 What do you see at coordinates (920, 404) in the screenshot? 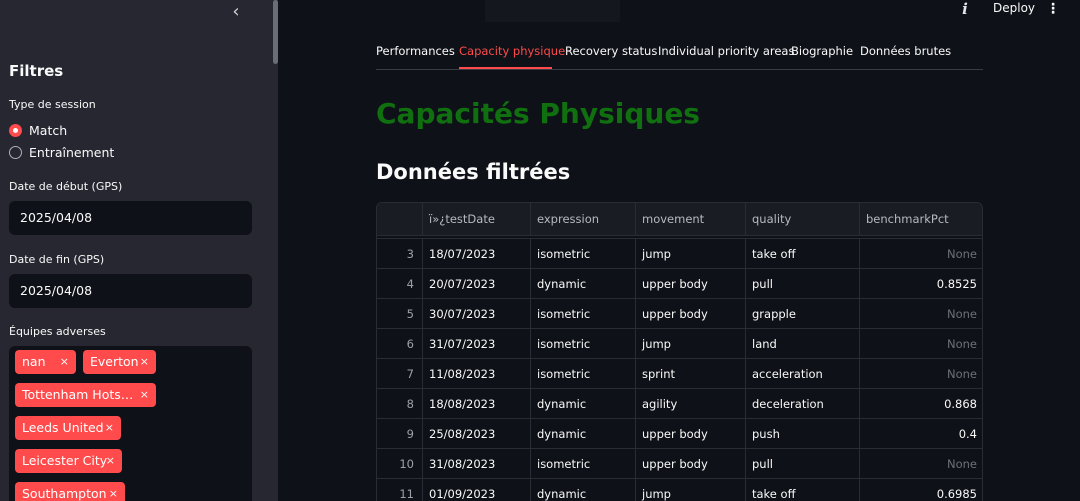
I see `cell-benchmarkpct: 0.868` at bounding box center [920, 404].